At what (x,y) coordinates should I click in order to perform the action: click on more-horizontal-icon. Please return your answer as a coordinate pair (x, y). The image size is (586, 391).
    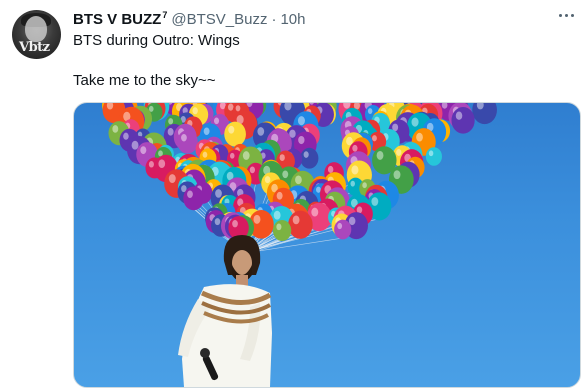
    Looking at the image, I should click on (566, 15).